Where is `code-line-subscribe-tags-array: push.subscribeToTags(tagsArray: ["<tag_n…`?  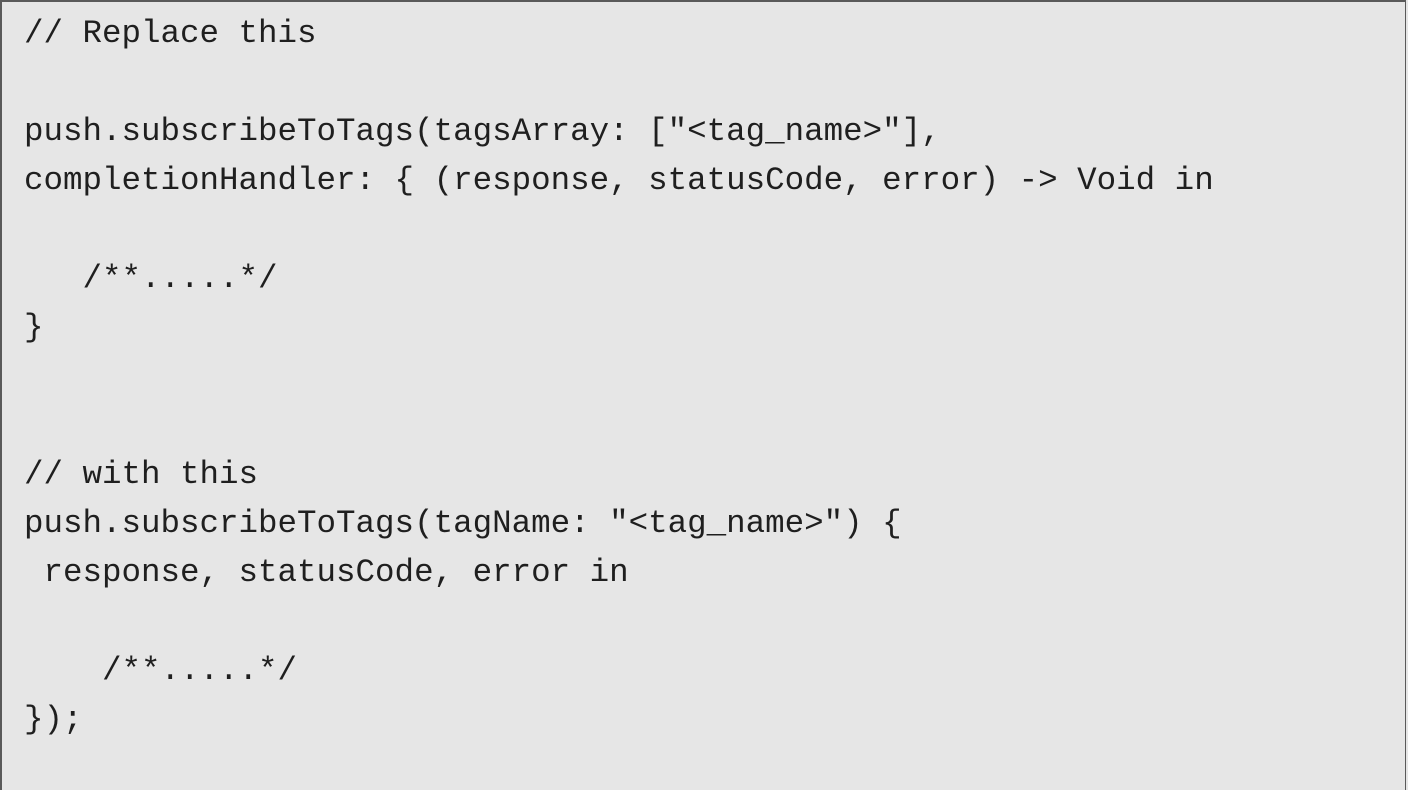 code-line-subscribe-tags-array: push.subscribeToTags(tagsArray: ["<tag_n… is located at coordinates (482, 131).